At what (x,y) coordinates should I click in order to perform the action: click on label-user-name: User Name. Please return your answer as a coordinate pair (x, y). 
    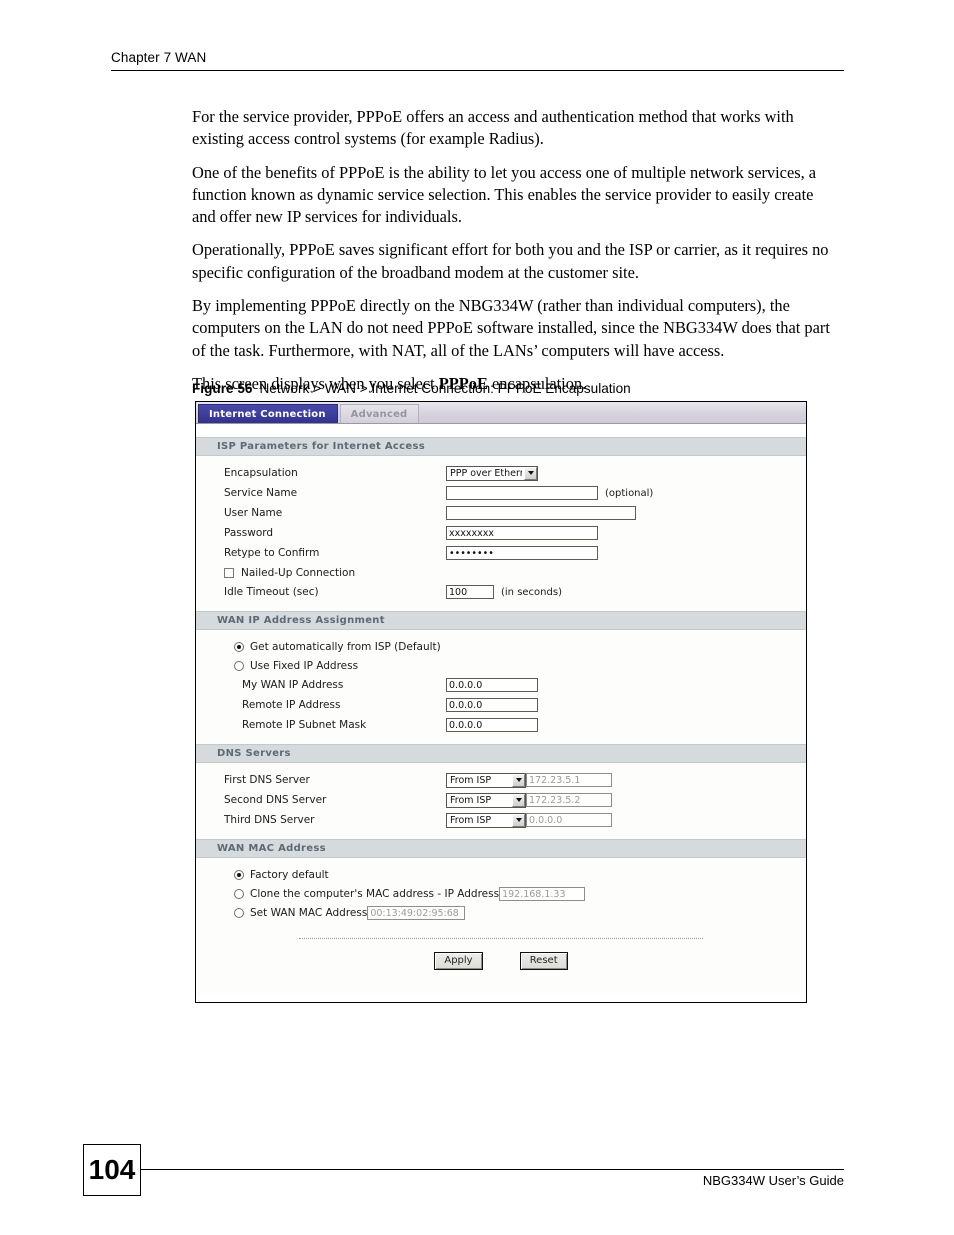
    Looking at the image, I should click on (253, 513).